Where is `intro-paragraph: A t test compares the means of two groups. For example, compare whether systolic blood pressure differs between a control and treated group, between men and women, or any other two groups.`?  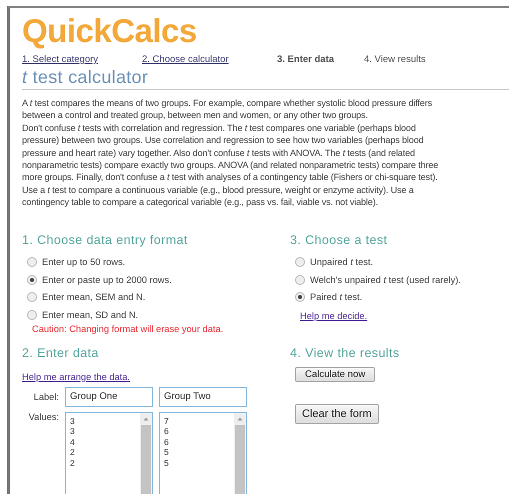 intro-paragraph: A t test compares the means of two groups. For example, compare whether systolic blood pressure differs between a control and treated group, between men and women, or any other two groups. is located at coordinates (227, 109).